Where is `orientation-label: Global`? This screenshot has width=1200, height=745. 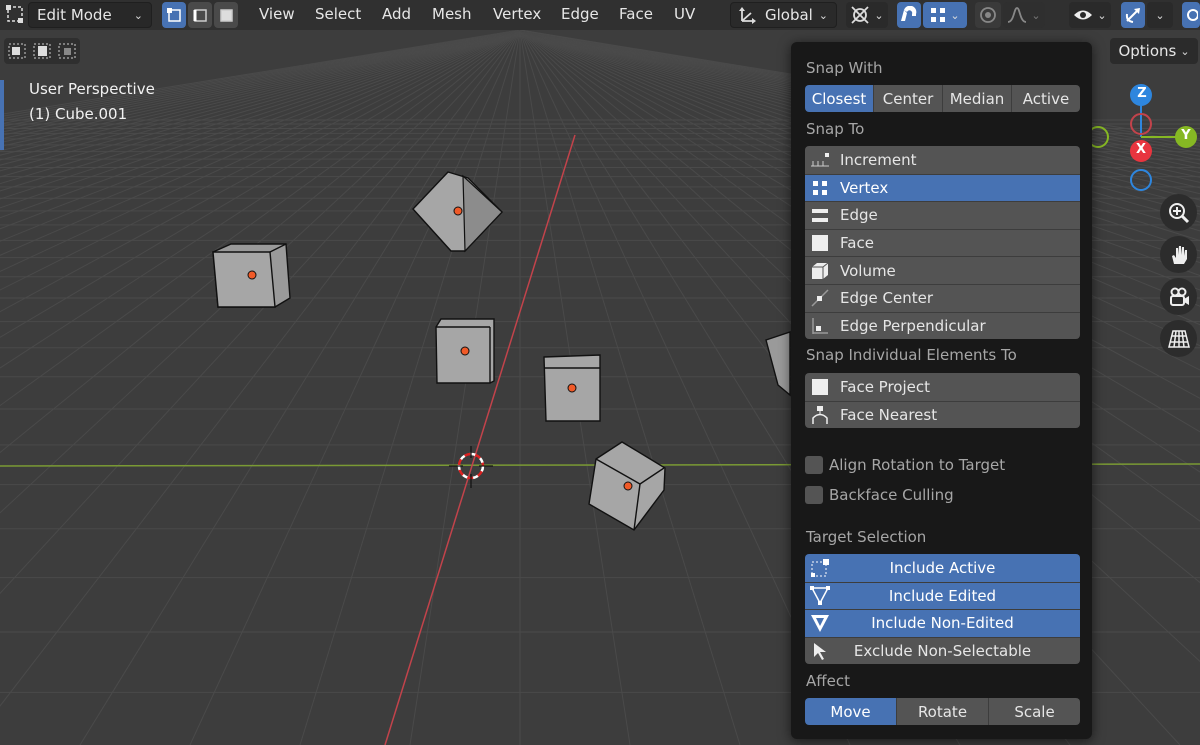
orientation-label: Global is located at coordinates (789, 15).